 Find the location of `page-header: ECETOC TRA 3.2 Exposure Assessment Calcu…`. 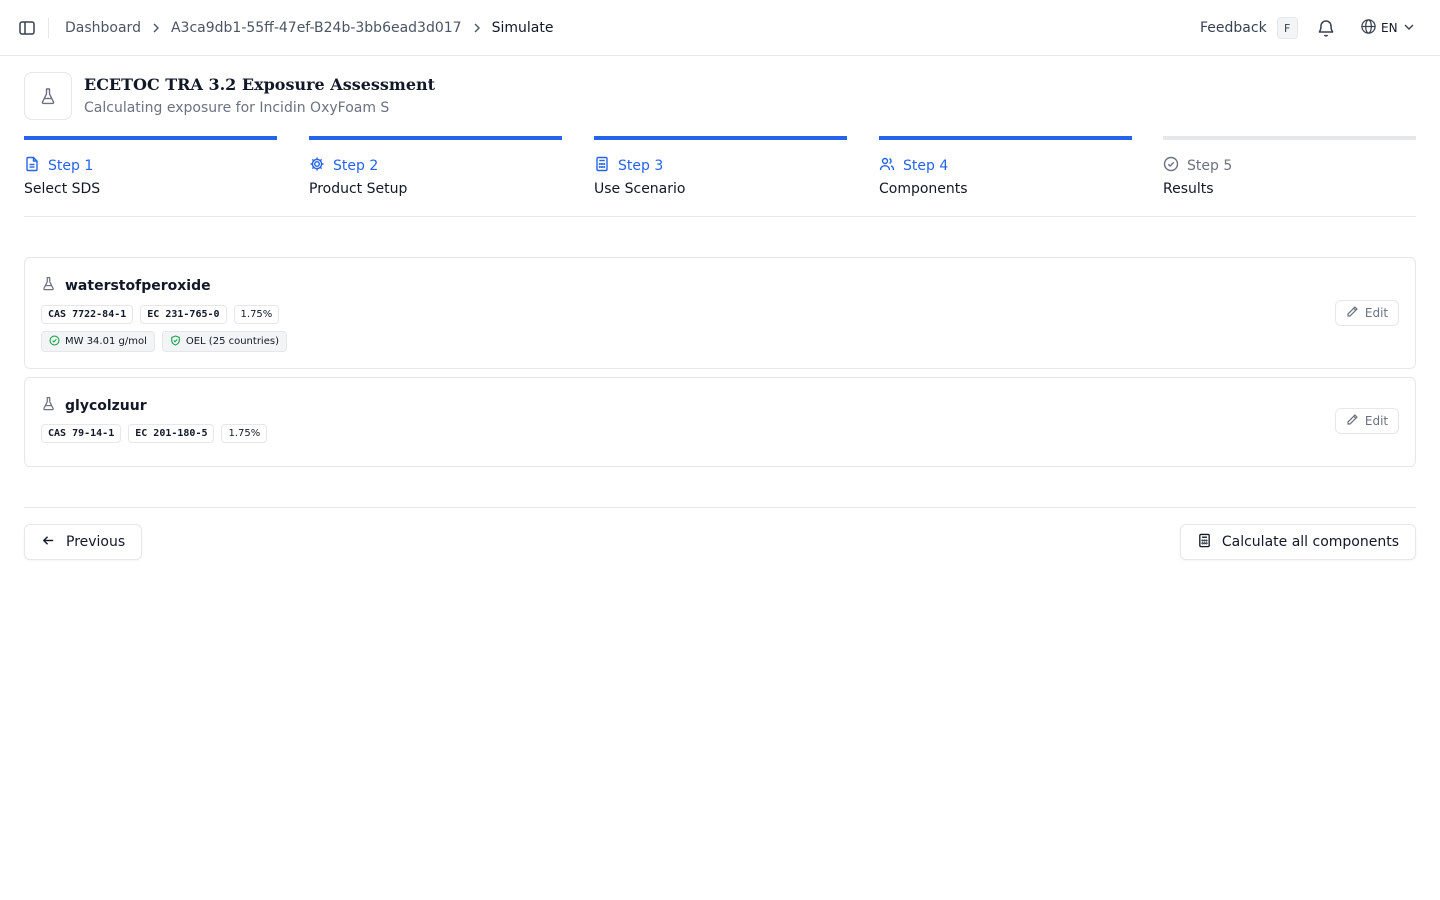

page-header: ECETOC TRA 3.2 Exposure Assessment Calcu… is located at coordinates (229, 96).